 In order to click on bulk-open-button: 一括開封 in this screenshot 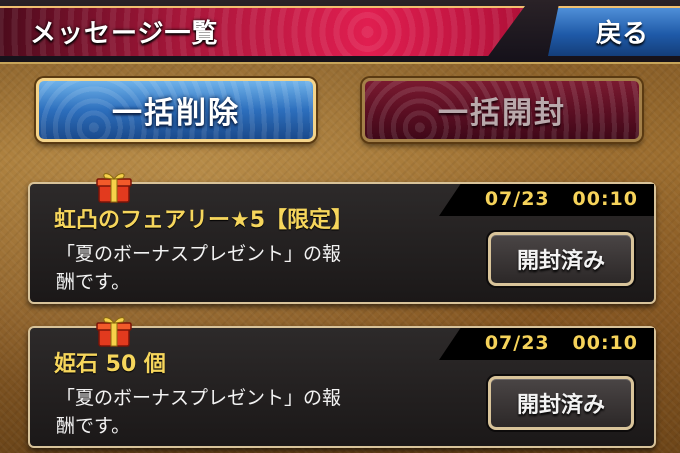, I will do `click(502, 110)`.